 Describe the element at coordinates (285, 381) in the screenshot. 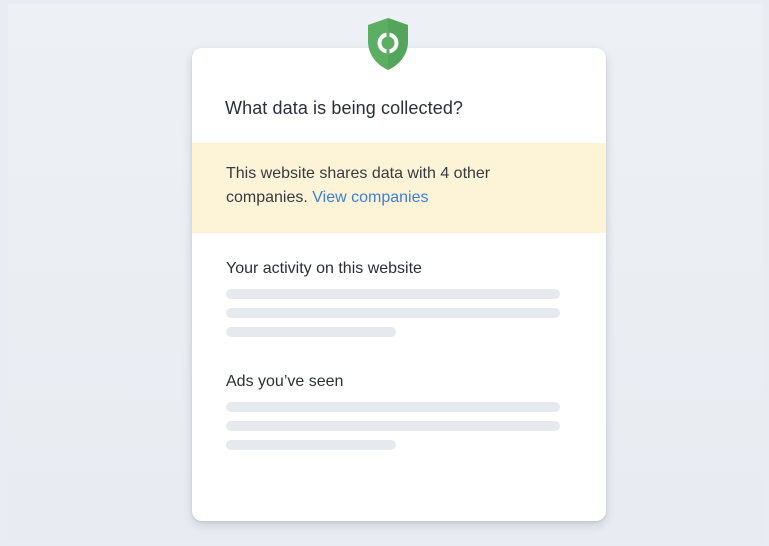

I see `section-heading-ads: Ads you’ve seen` at that location.